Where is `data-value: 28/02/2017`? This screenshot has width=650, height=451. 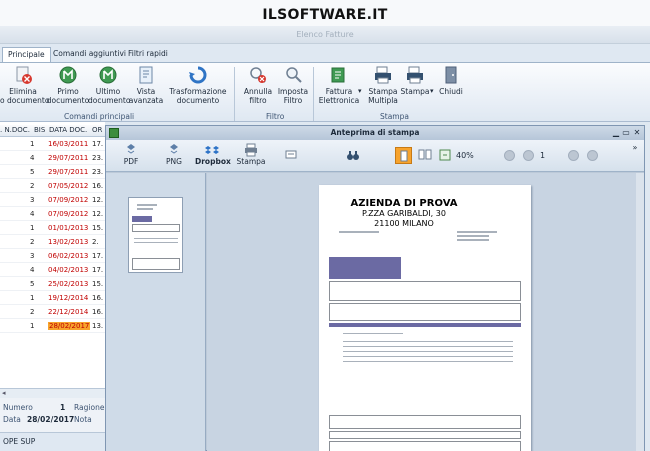
data-value: 28/02/2017 is located at coordinates (51, 419).